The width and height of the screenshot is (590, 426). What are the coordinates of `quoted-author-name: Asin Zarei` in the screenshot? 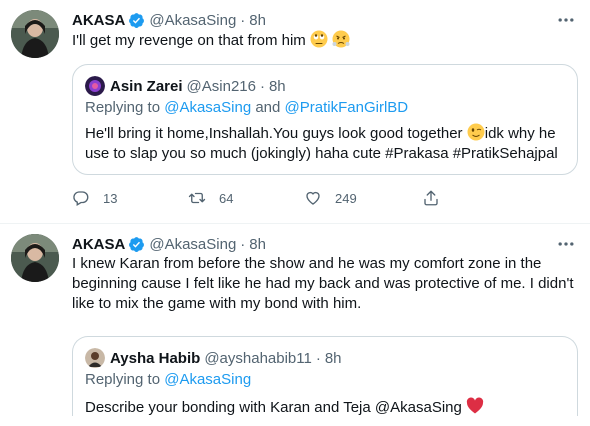 It's located at (146, 86).